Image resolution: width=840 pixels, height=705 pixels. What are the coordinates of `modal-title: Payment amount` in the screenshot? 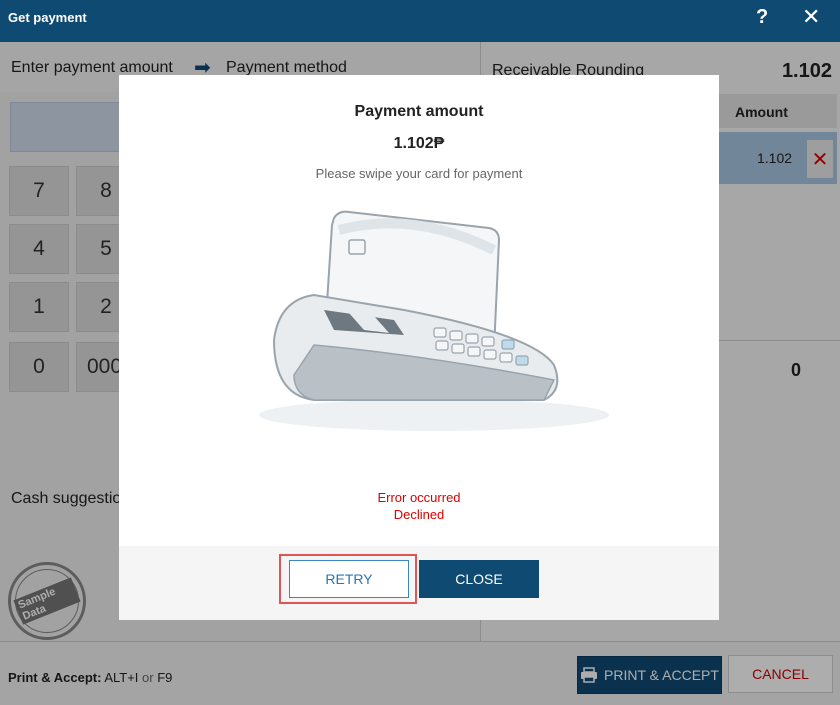 It's located at (419, 111).